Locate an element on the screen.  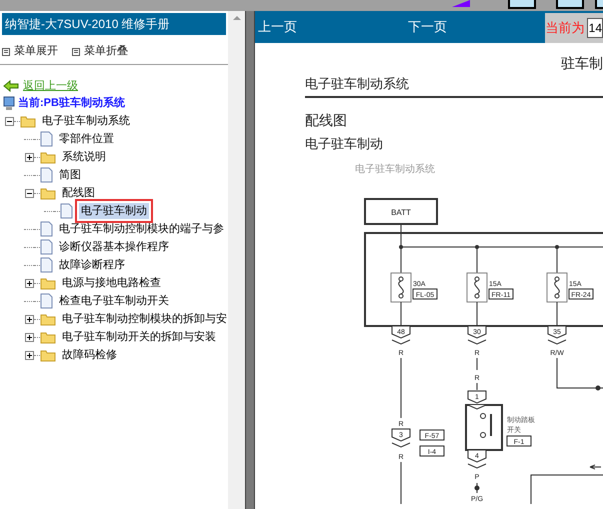
menu-link: 菜单展开 is located at coordinates (36, 51).